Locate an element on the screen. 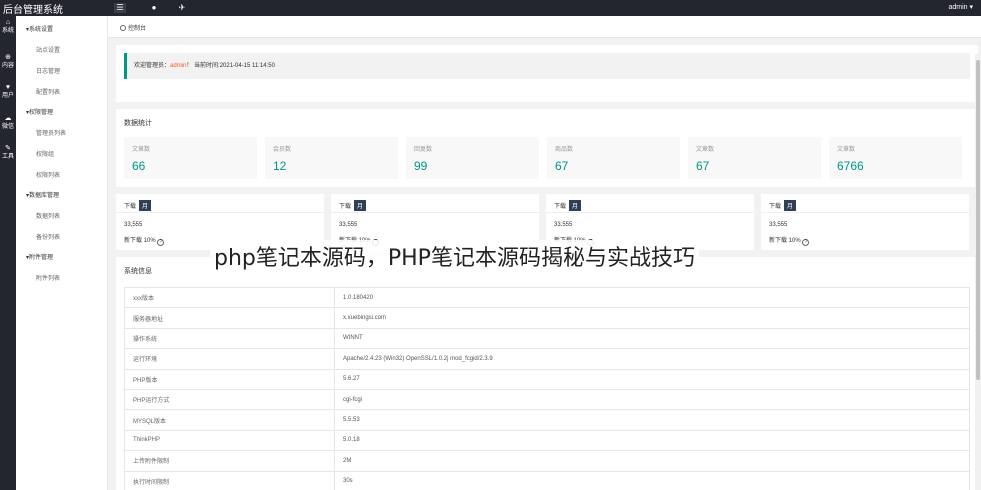 The width and height of the screenshot is (981, 490). menu-item-data-list: 数据列表 is located at coordinates (48, 215).